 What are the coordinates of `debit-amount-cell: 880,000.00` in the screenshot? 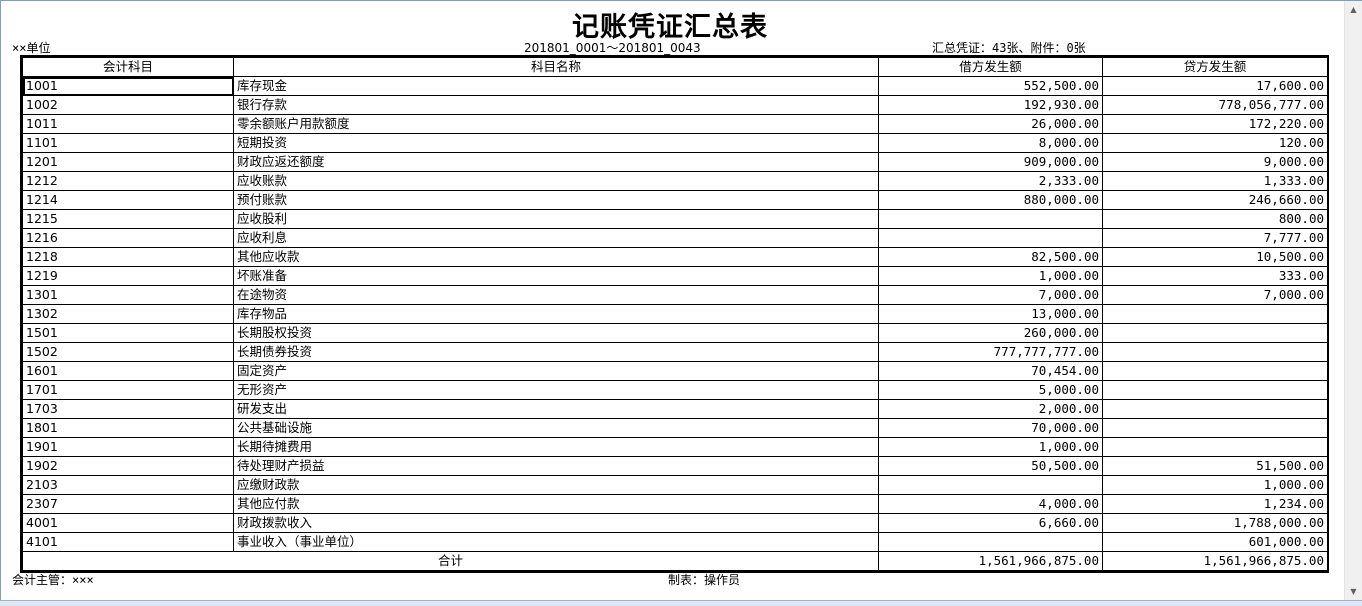 It's located at (990, 200).